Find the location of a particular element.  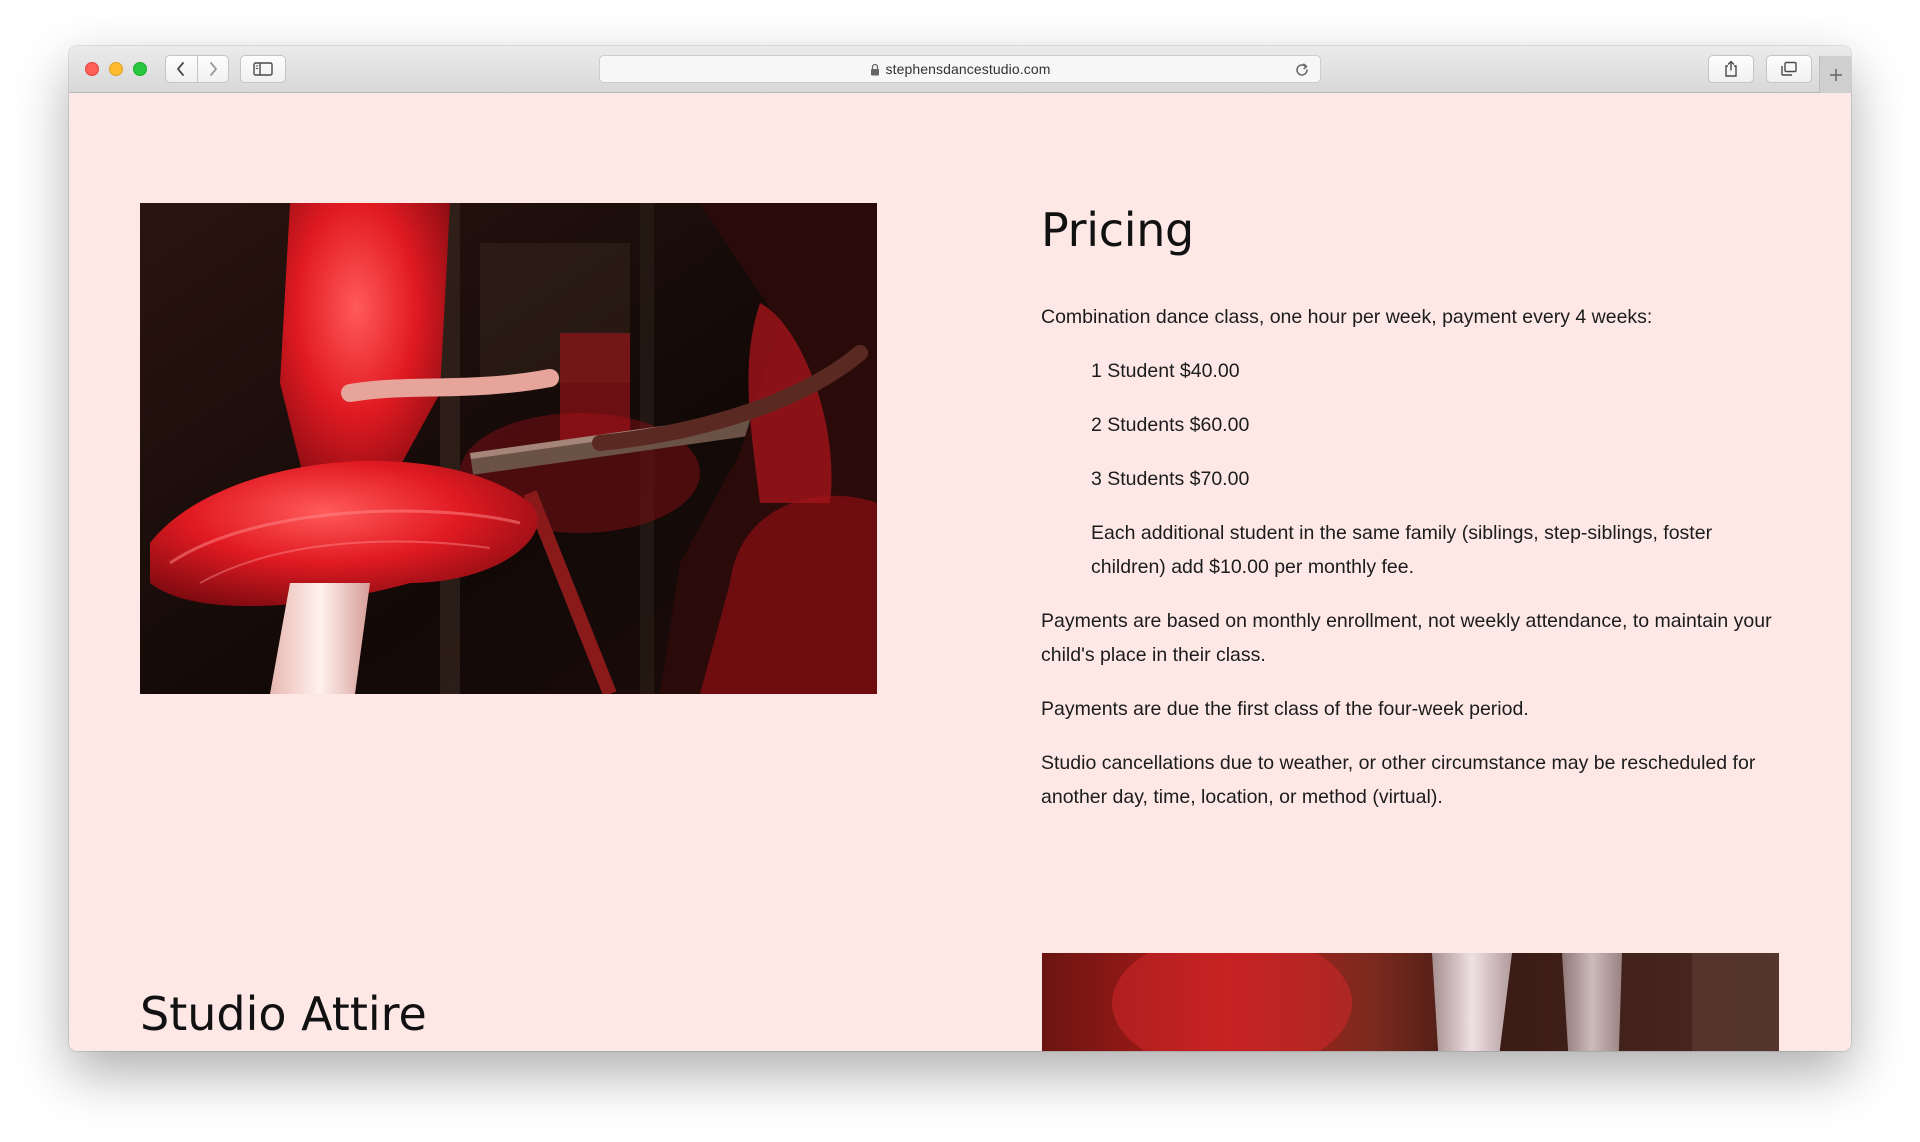

share-icon is located at coordinates (1731, 68).